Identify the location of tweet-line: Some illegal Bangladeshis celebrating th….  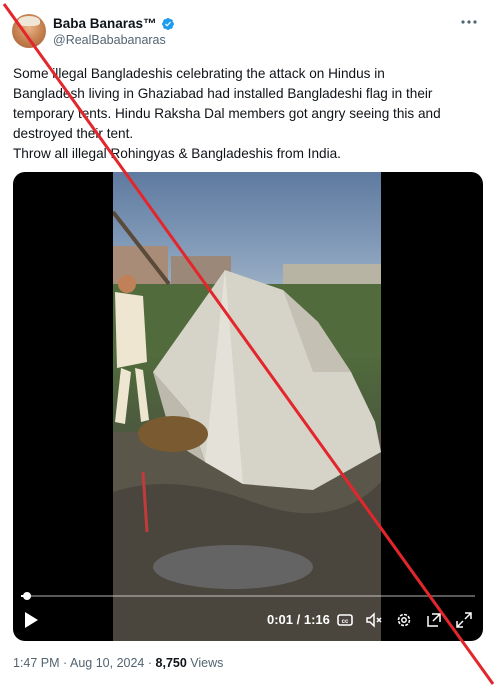
(199, 73).